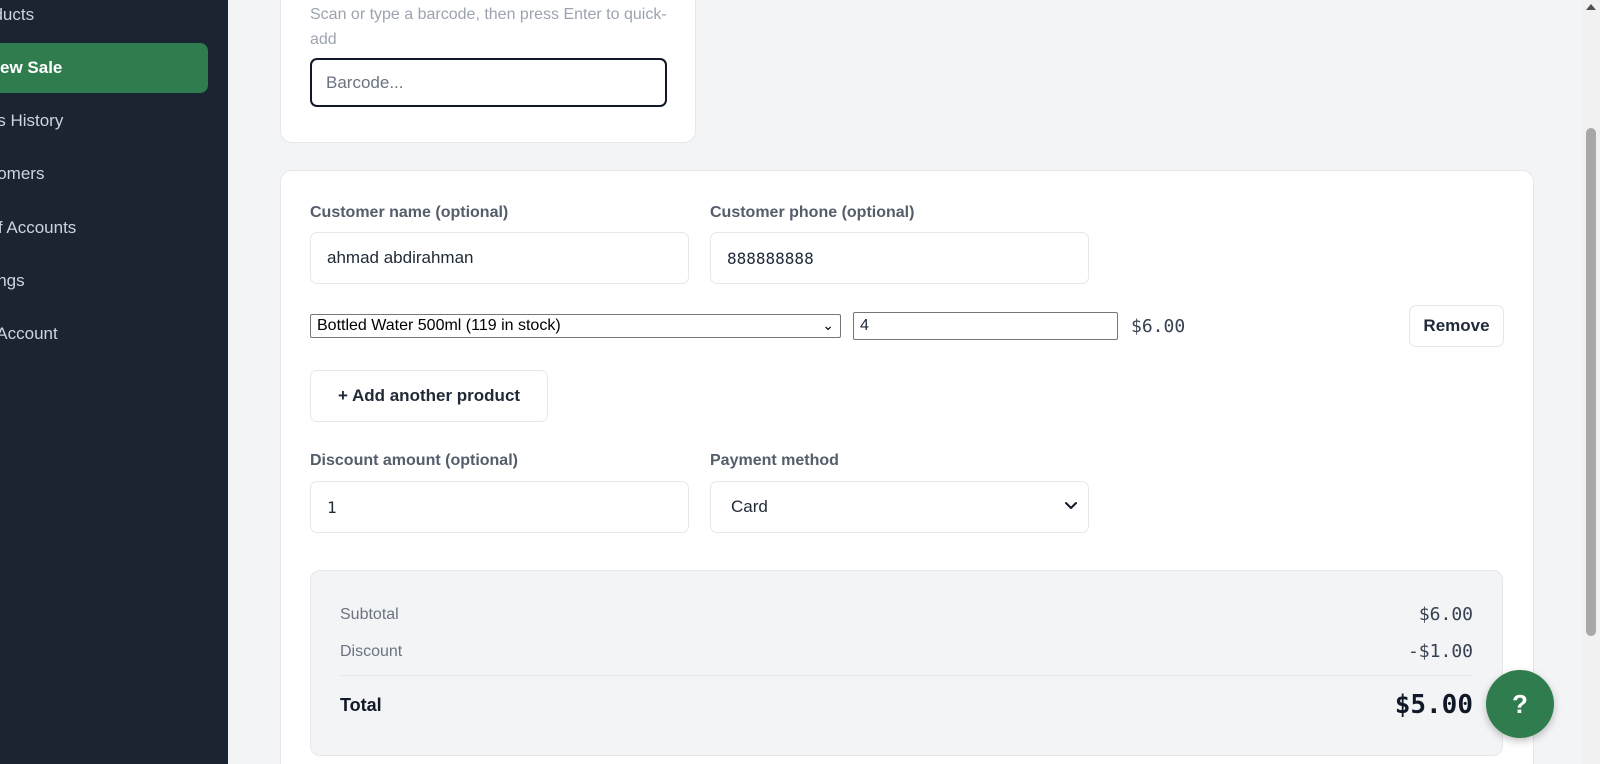 This screenshot has width=1600, height=764. Describe the element at coordinates (429, 396) in the screenshot. I see `add-product-button: + Add another product` at that location.